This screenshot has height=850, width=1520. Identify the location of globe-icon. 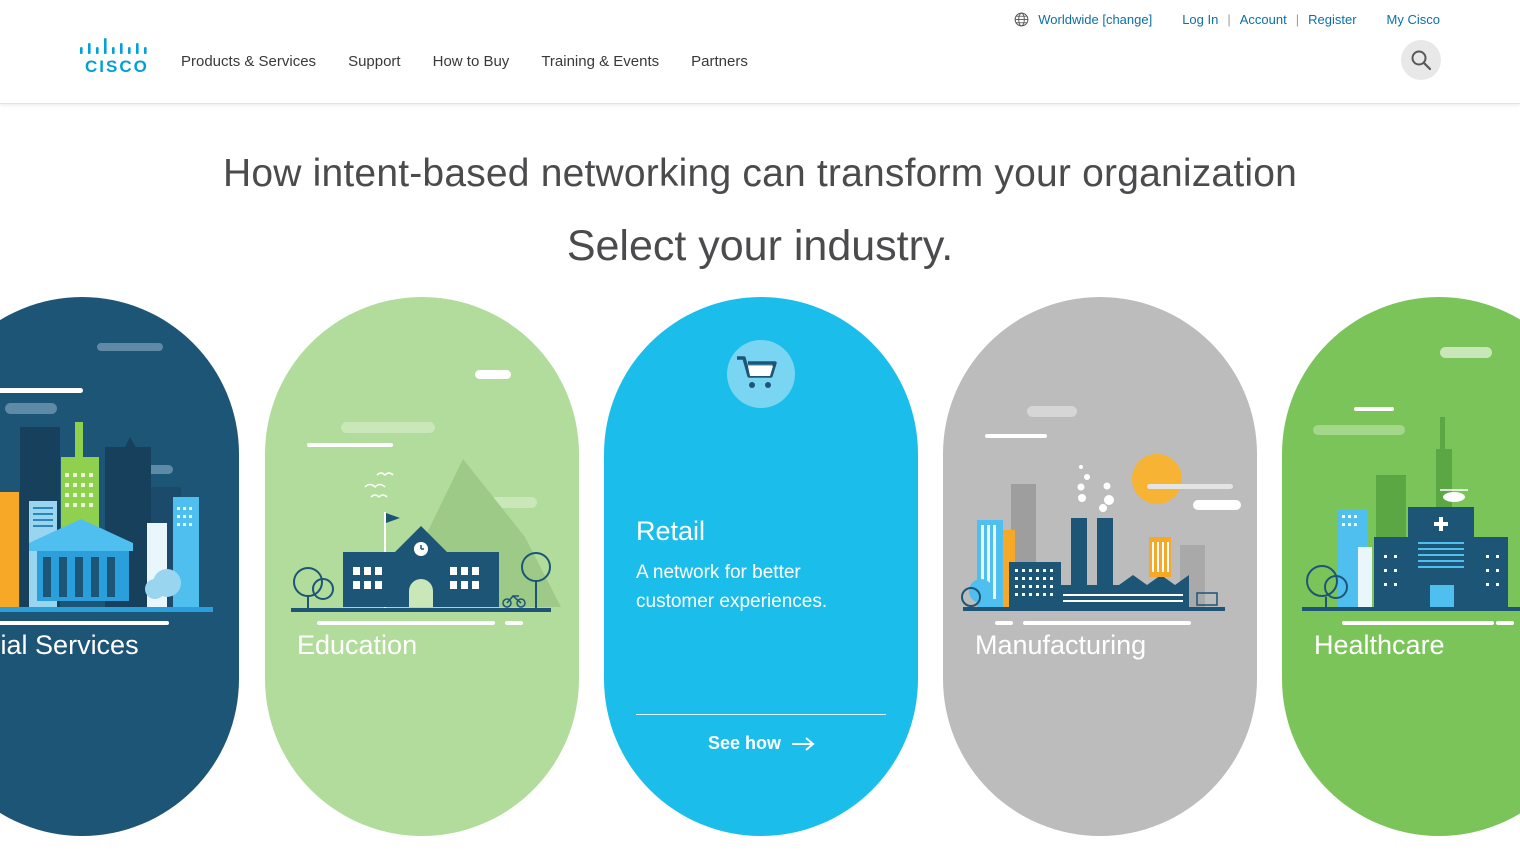
(1021, 19).